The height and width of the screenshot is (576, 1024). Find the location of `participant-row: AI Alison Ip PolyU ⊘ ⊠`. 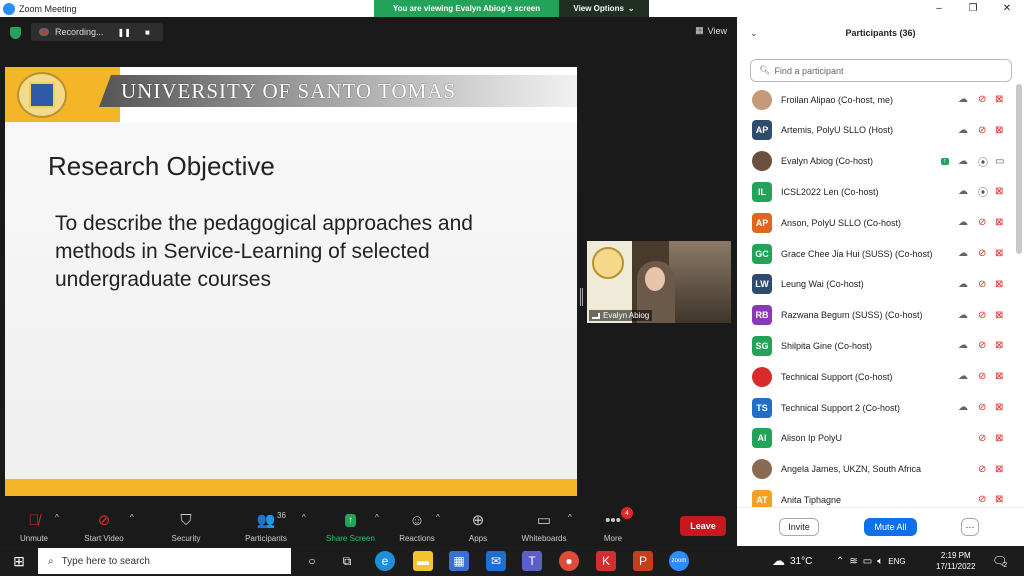

participant-row: AI Alison Ip PolyU ⊘ ⊠ is located at coordinates (877, 438).